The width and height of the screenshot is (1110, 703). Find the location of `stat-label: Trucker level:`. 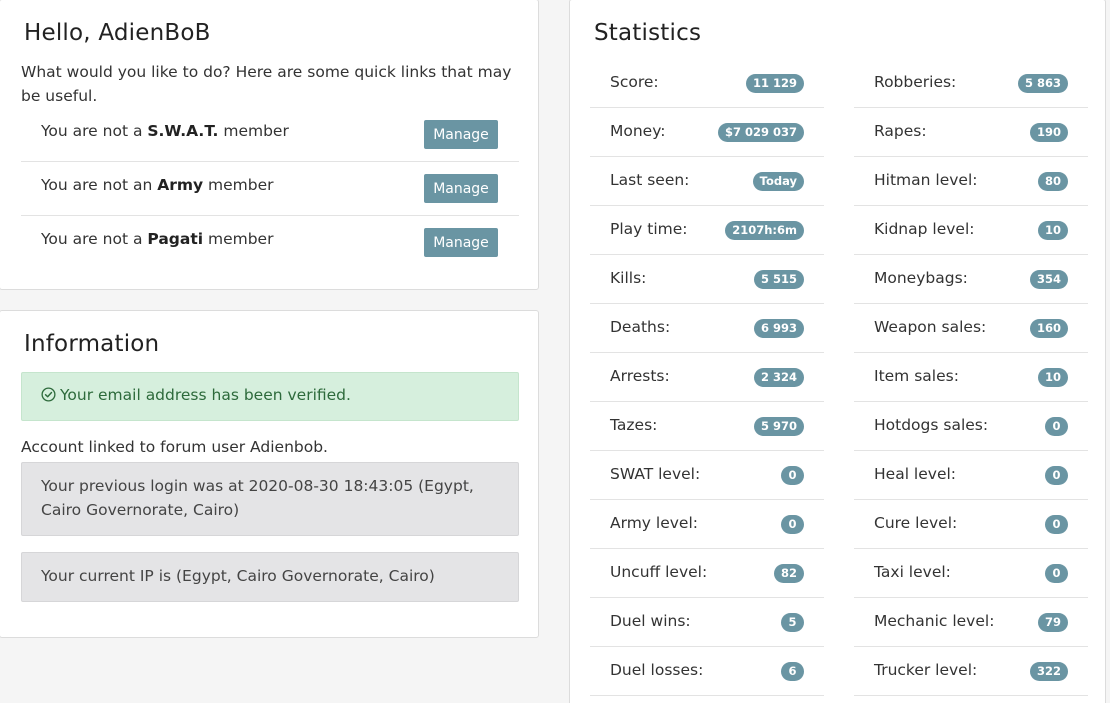

stat-label: Trucker level: is located at coordinates (926, 670).